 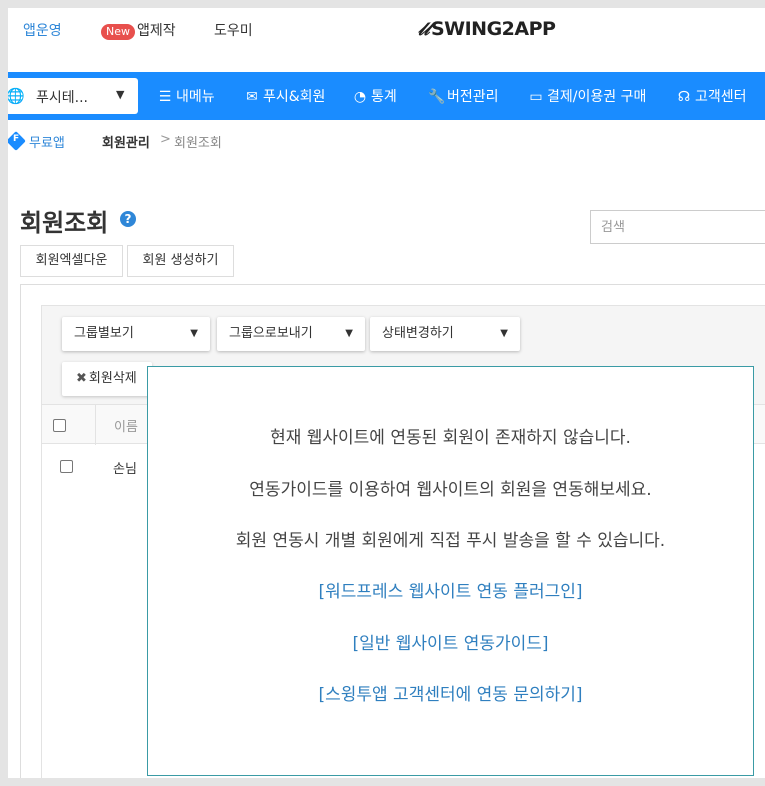 What do you see at coordinates (126, 425) in the screenshot?
I see `column-header-name: 이름` at bounding box center [126, 425].